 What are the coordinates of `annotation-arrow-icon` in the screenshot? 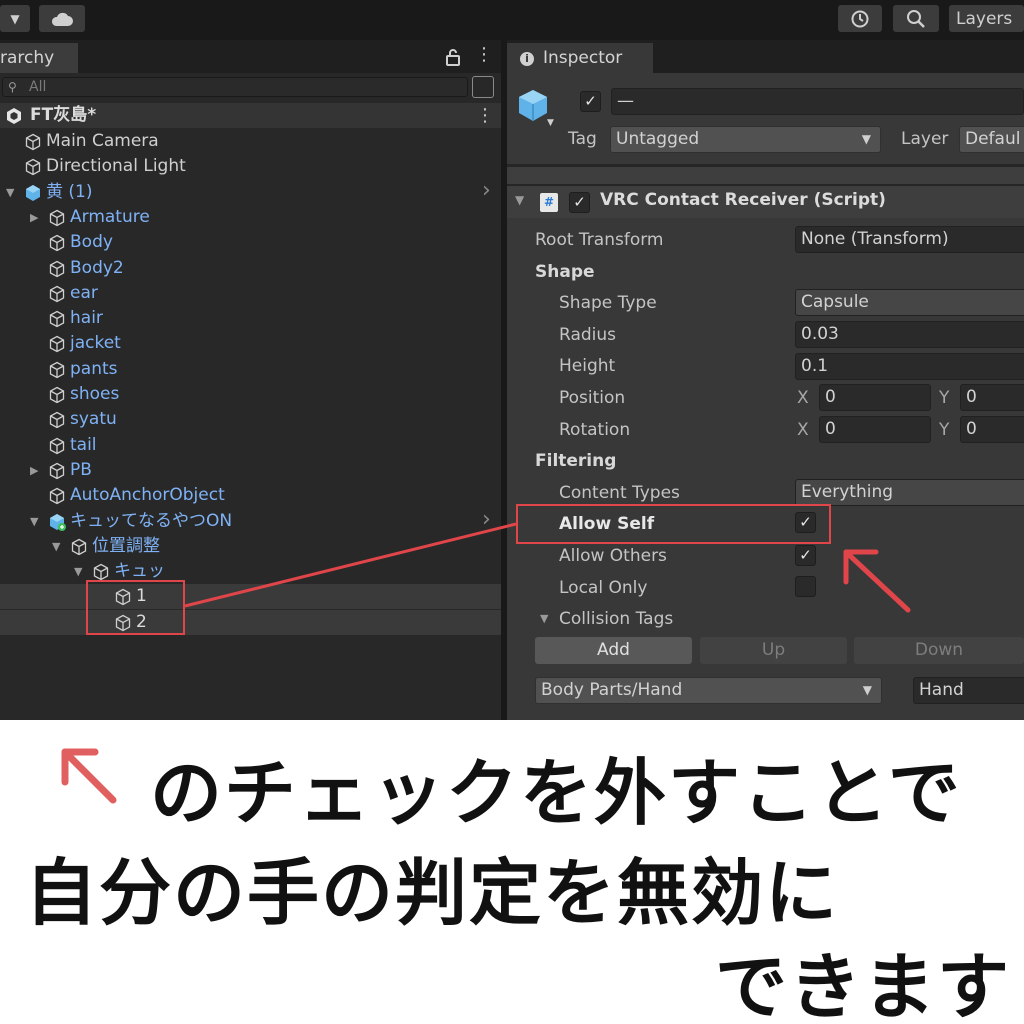 It's located at (877, 581).